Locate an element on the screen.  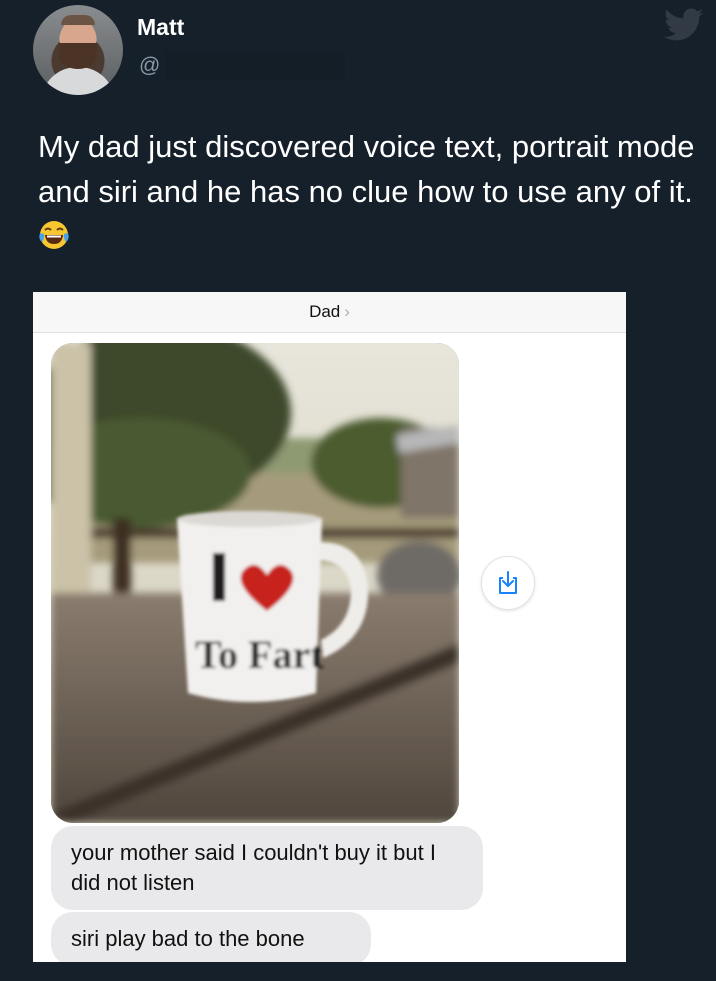
twitter-bird-icon is located at coordinates (684, 24).